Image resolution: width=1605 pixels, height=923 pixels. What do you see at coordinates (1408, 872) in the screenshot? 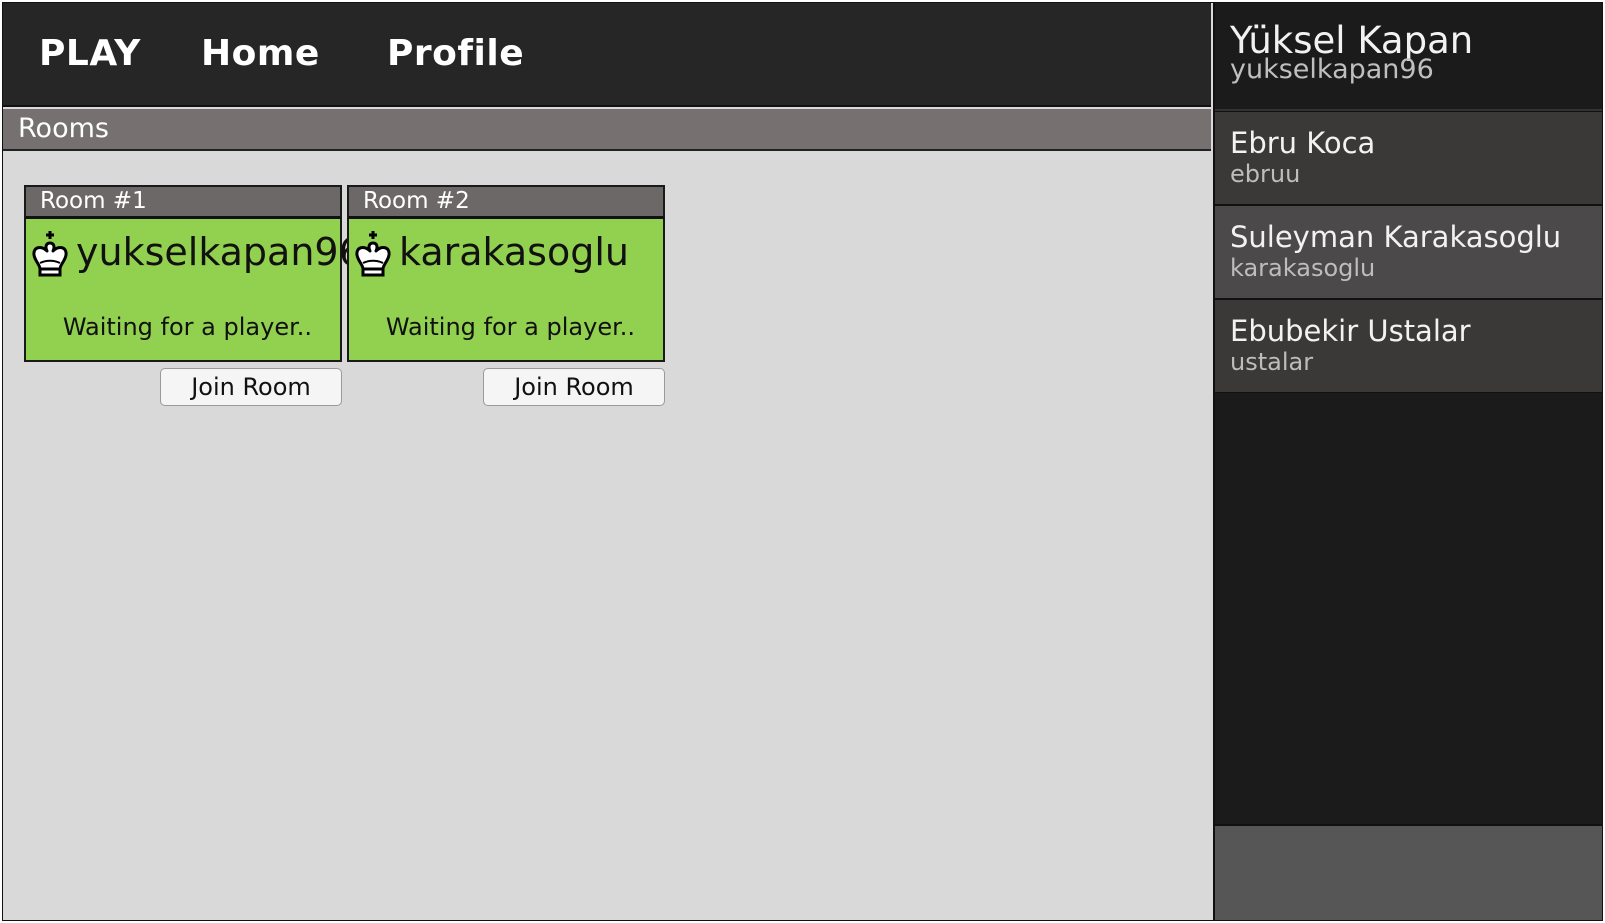
I see `sidebar-footer` at bounding box center [1408, 872].